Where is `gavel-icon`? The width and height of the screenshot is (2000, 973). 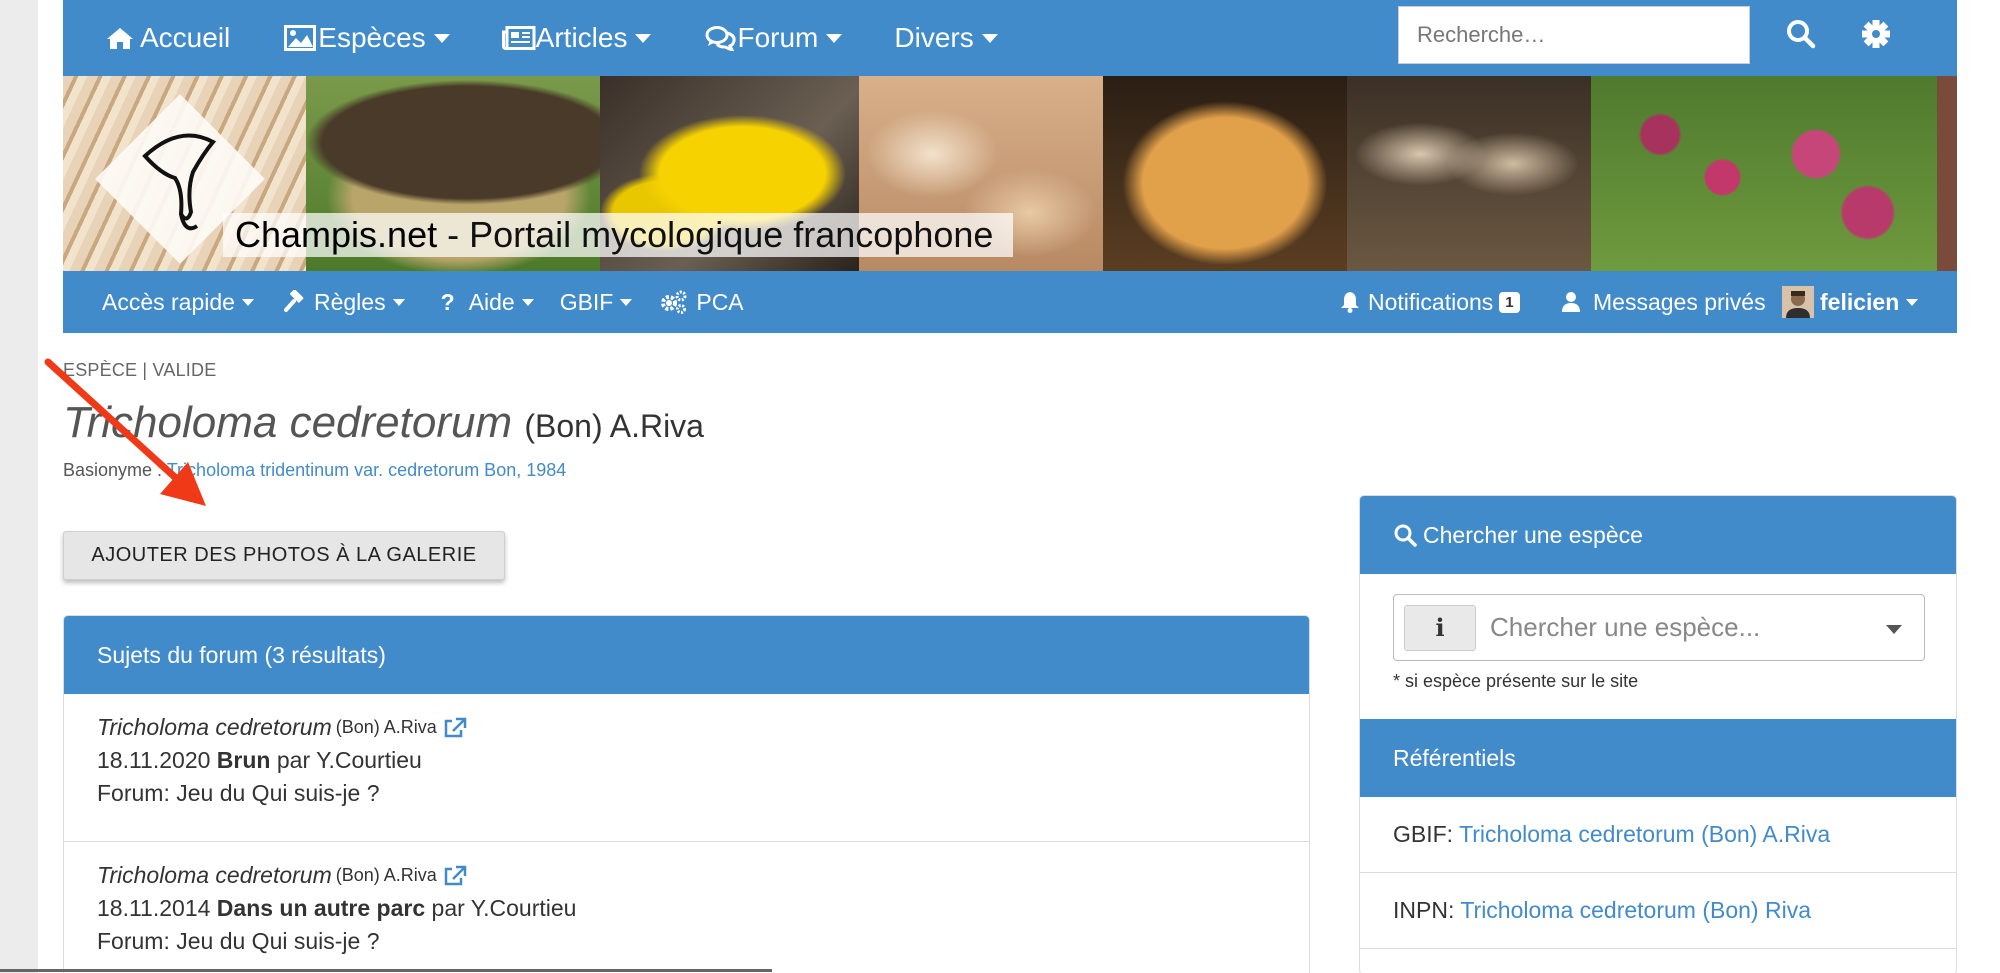 gavel-icon is located at coordinates (293, 301).